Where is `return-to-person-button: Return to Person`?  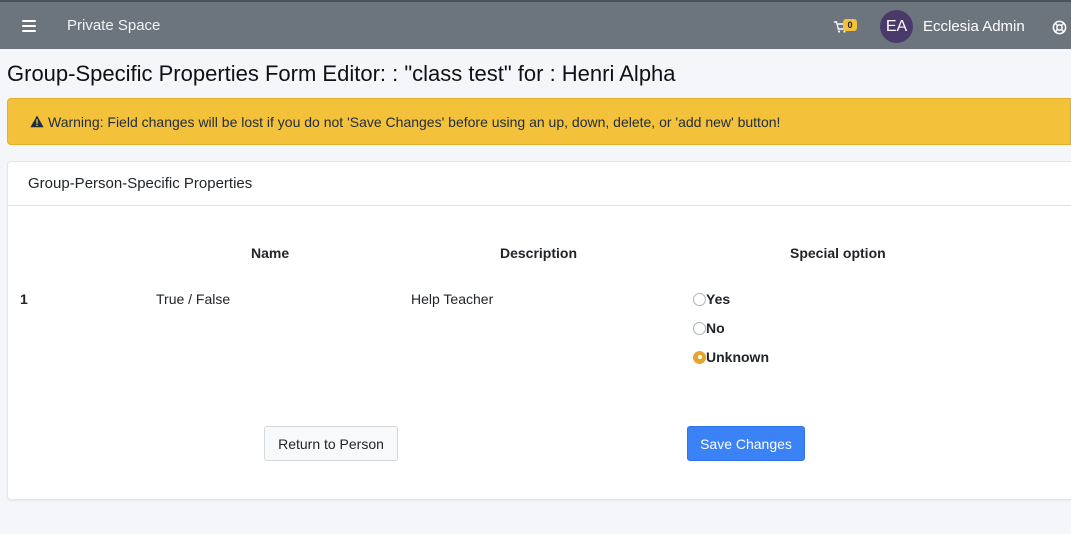 return-to-person-button: Return to Person is located at coordinates (331, 443).